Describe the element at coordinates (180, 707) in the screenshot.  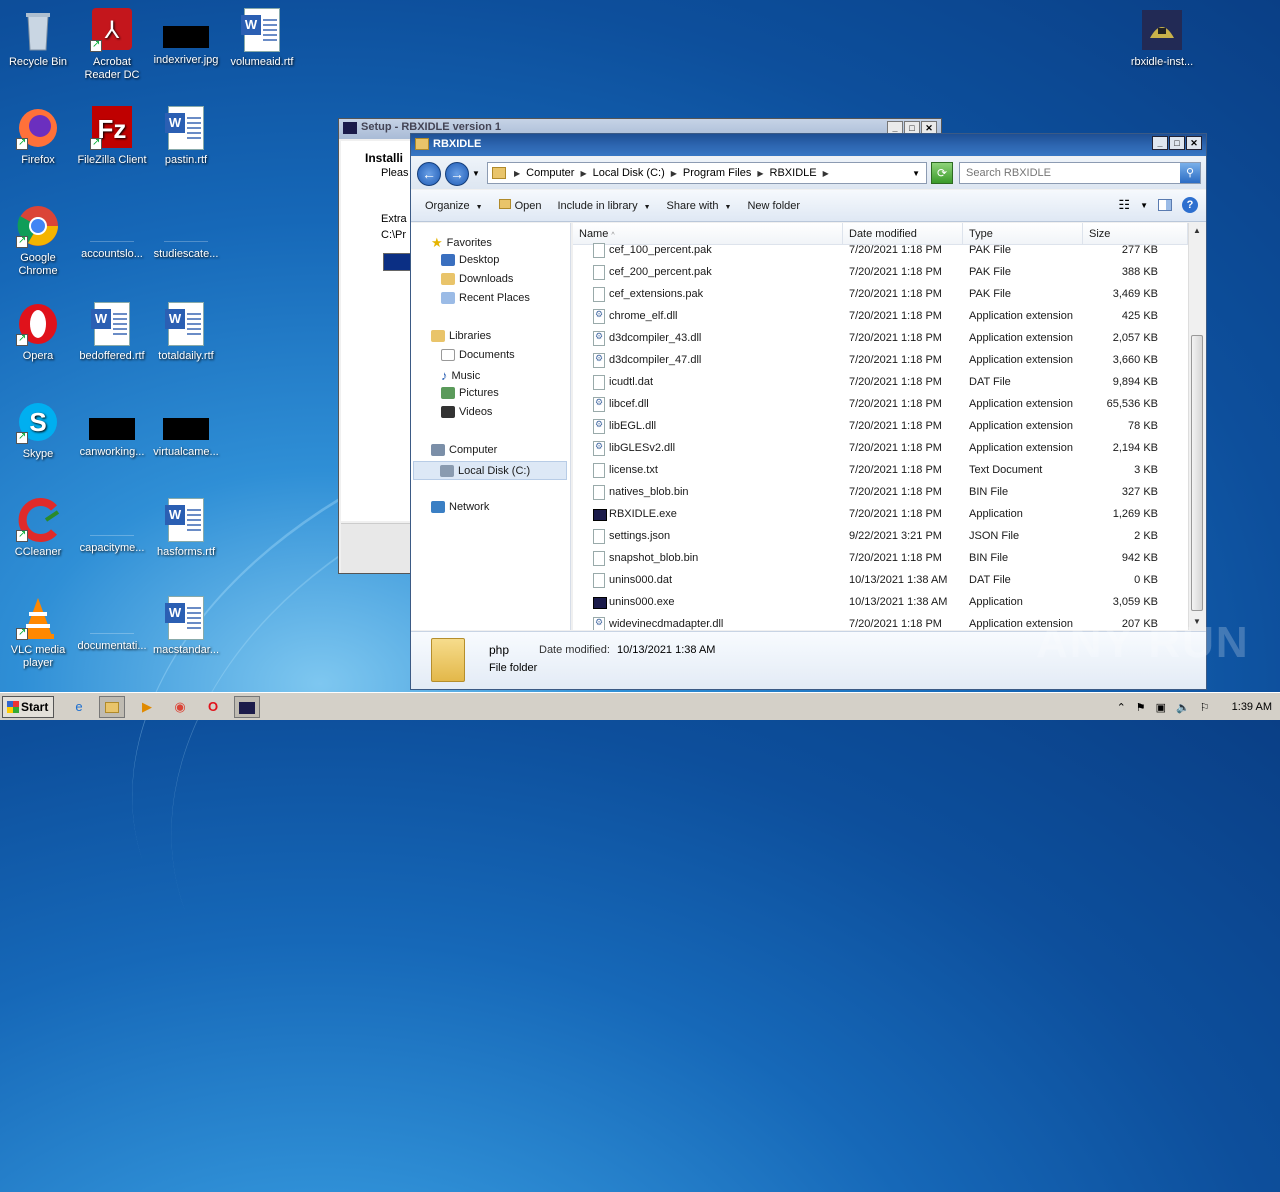
I see `chrome-taskbar-icon: ◉` at that location.